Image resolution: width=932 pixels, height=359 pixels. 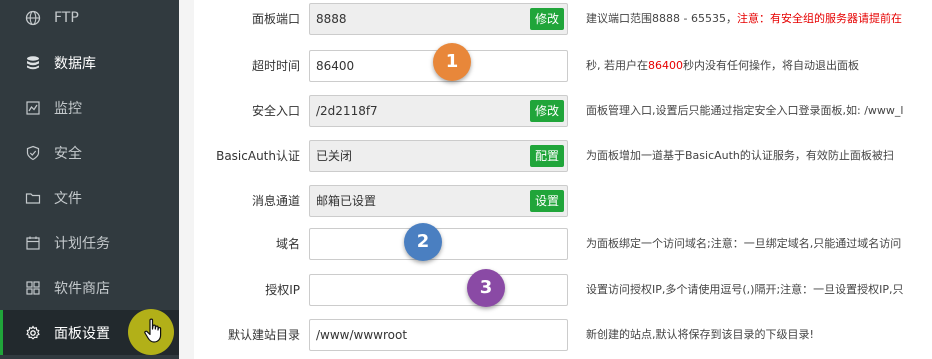 I want to click on default-site-dir-value: /www/wwwroot, so click(x=362, y=335).